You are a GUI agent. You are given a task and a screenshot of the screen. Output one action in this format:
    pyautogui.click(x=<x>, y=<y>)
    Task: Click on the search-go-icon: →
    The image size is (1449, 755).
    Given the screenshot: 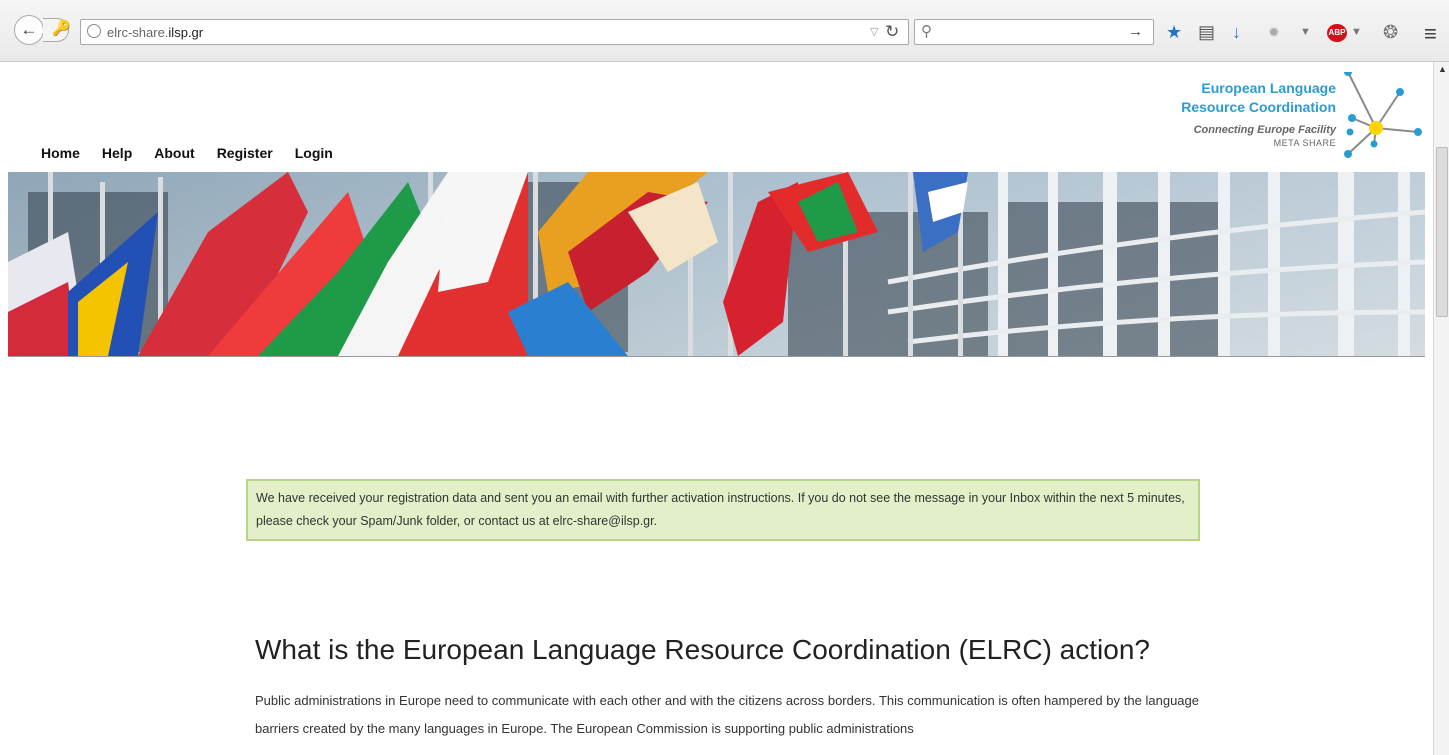 What is the action you would take?
    pyautogui.click(x=1135, y=31)
    